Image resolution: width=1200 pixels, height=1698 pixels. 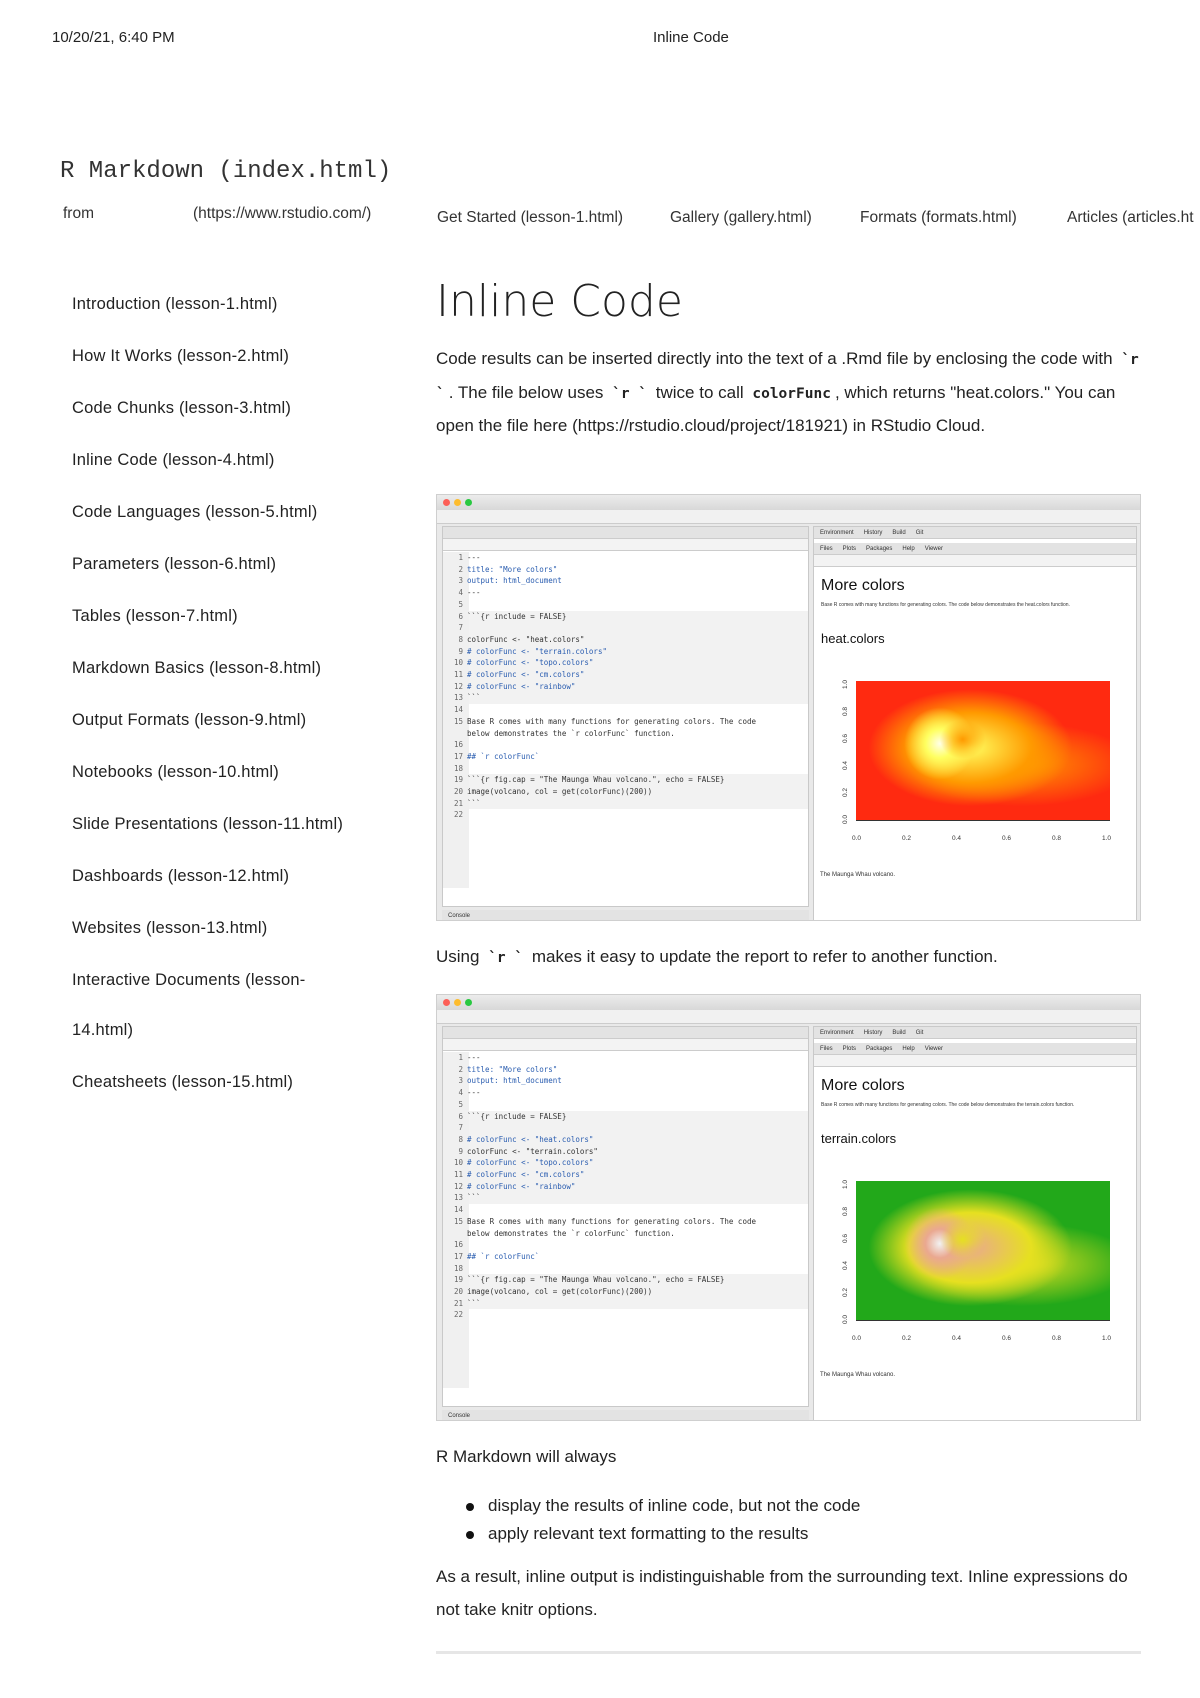 What do you see at coordinates (174, 564) in the screenshot?
I see `sidebar-item: Parameters (lesson-6.html)` at bounding box center [174, 564].